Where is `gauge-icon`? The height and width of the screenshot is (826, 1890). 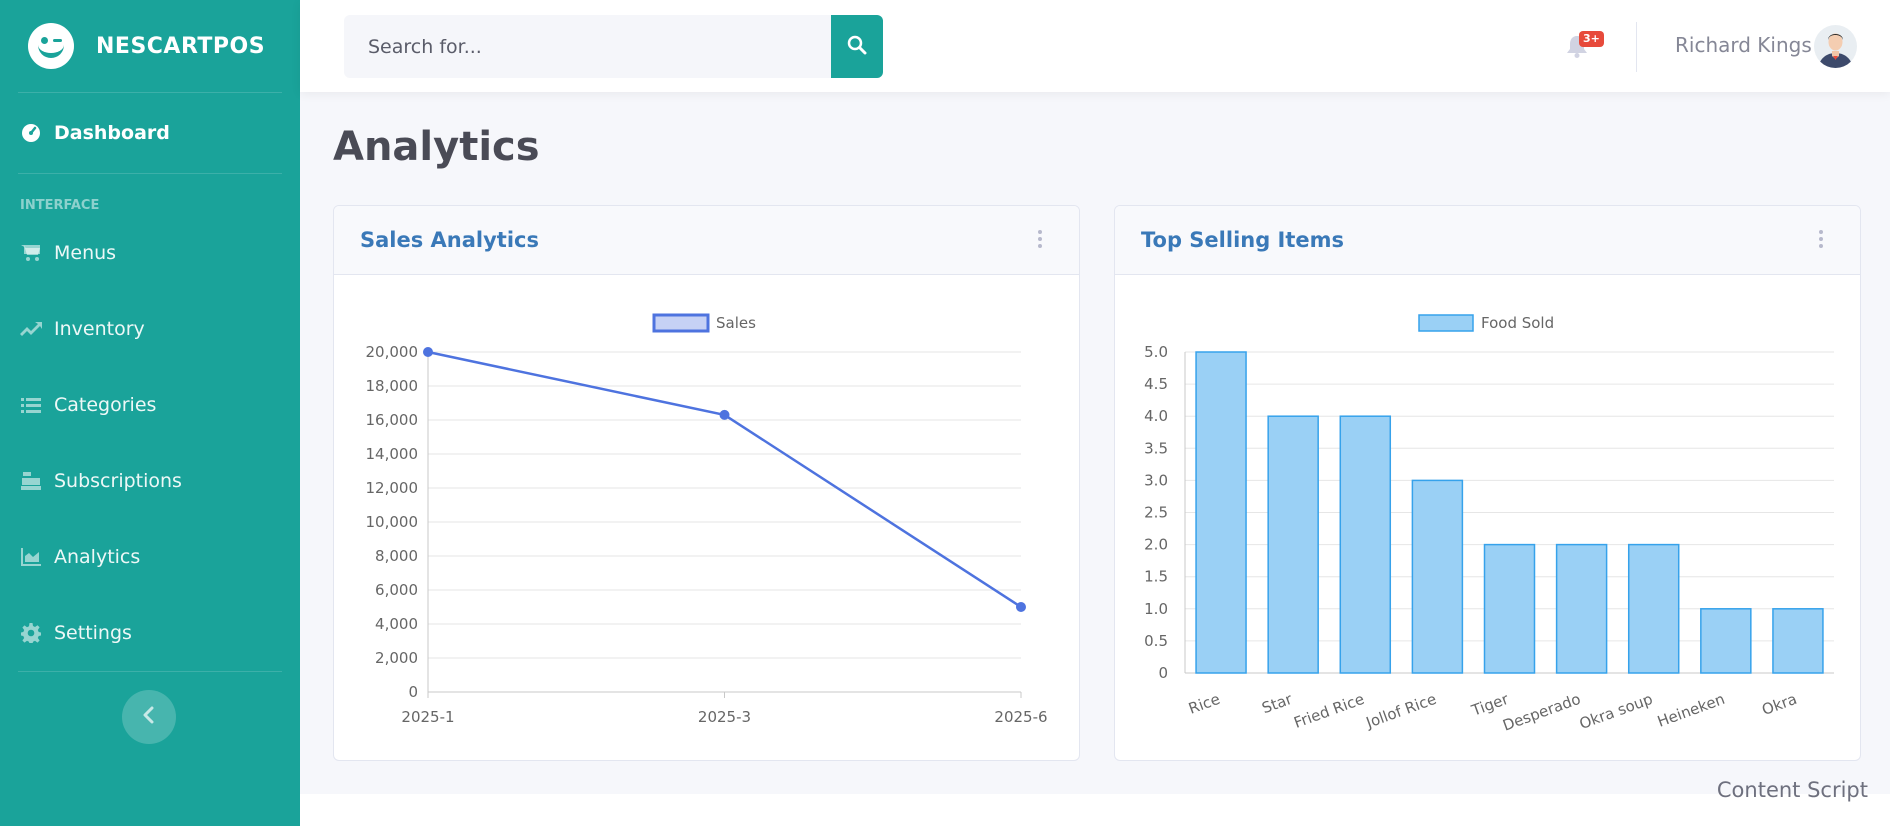
gauge-icon is located at coordinates (31, 133).